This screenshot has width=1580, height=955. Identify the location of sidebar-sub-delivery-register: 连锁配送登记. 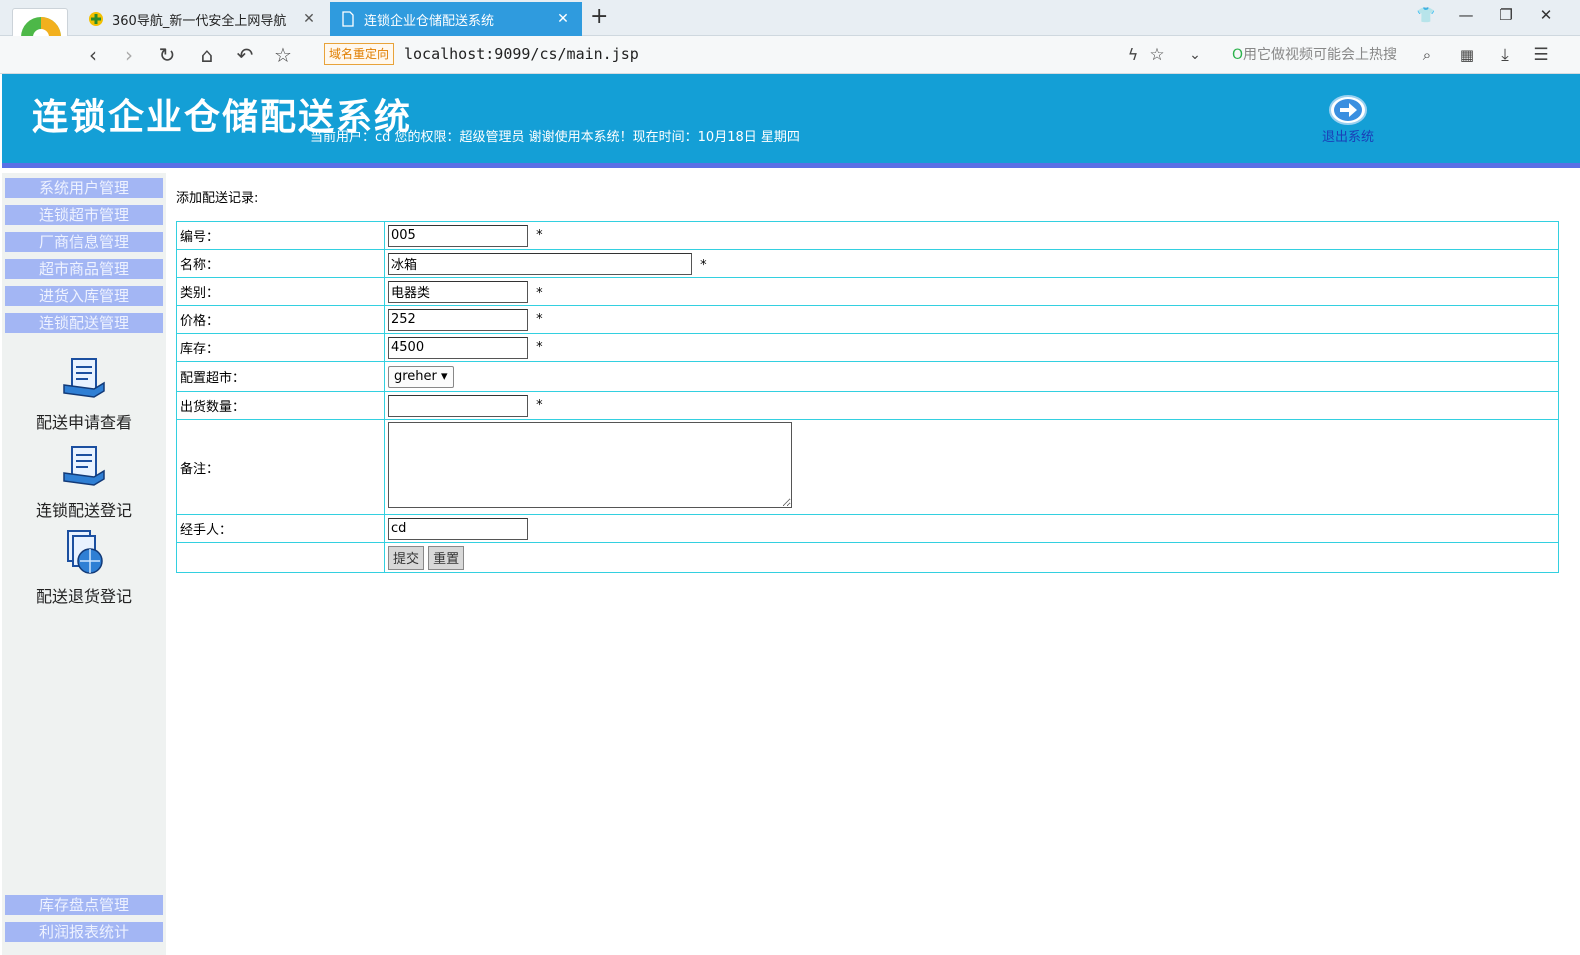
(84, 482).